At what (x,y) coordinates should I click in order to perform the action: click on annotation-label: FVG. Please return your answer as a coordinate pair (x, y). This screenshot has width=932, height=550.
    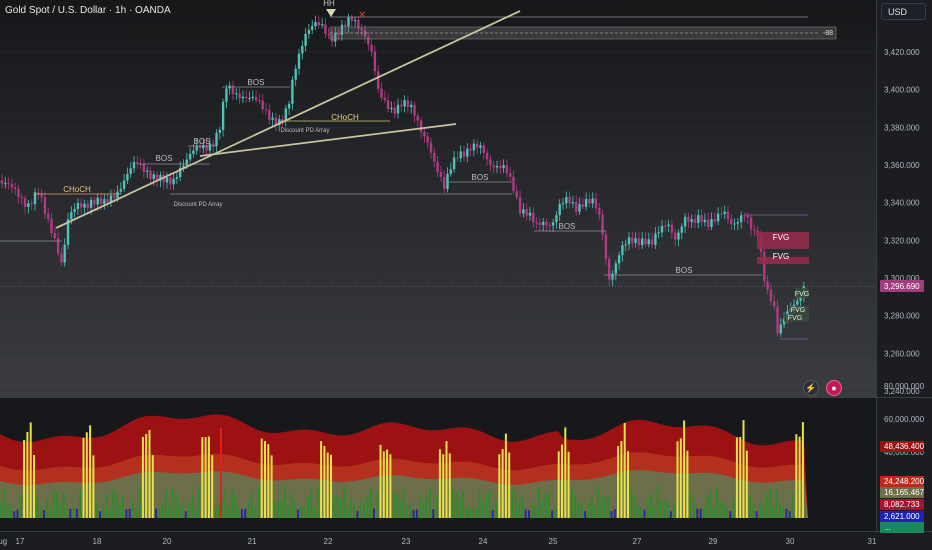
    Looking at the image, I should click on (802, 294).